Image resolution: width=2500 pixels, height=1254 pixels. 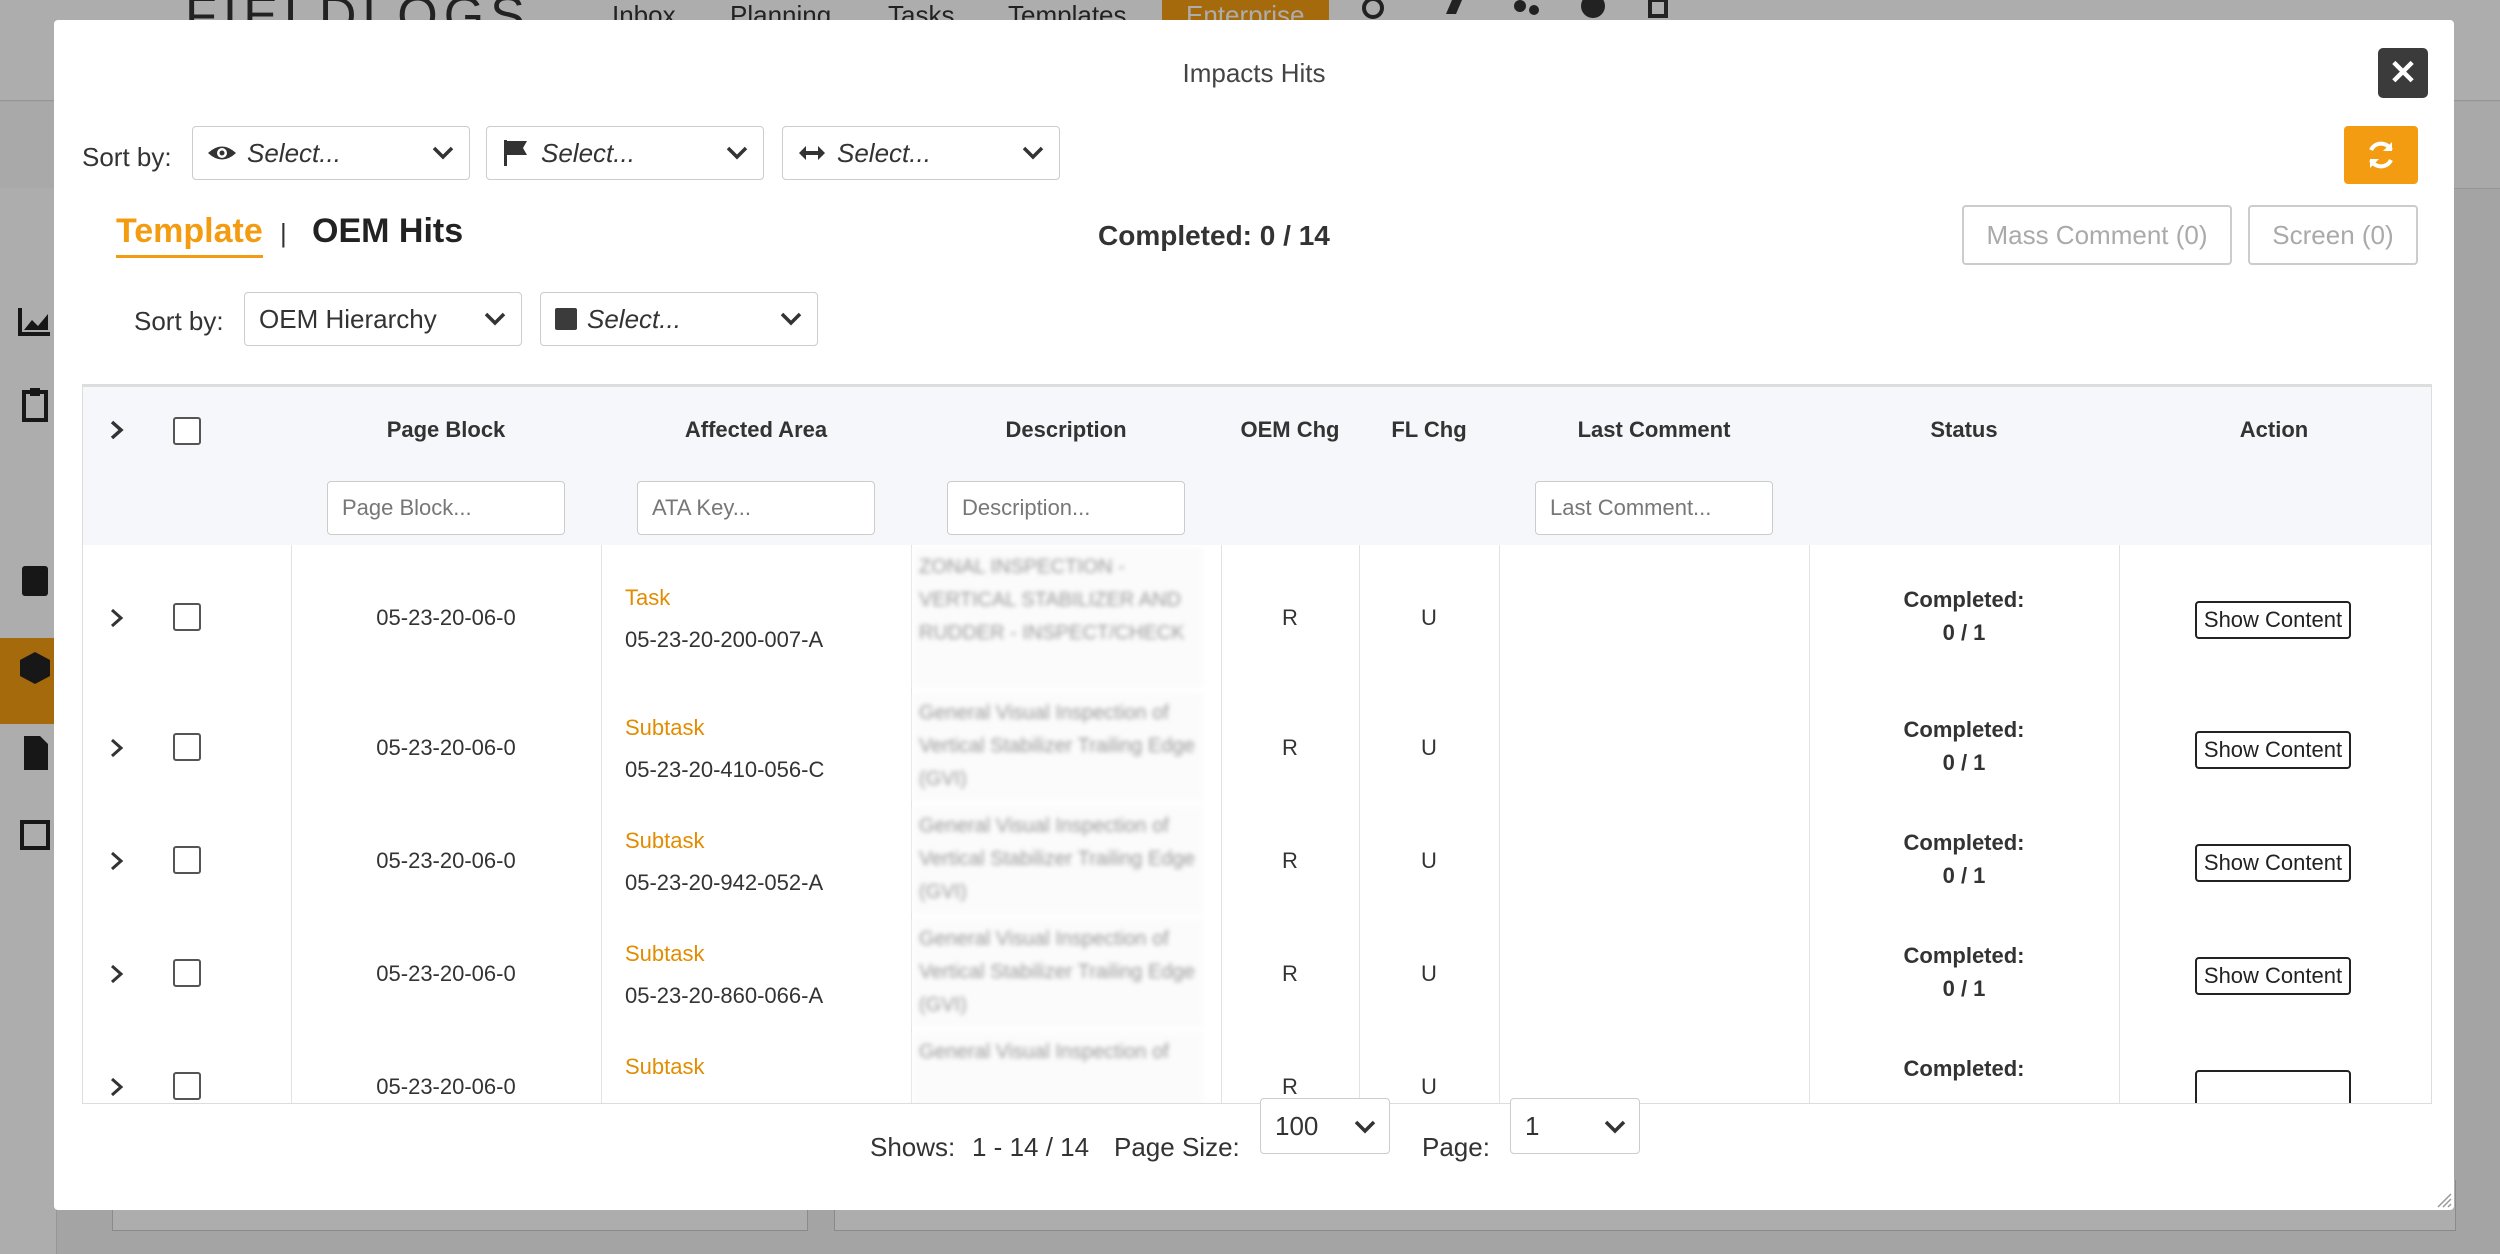 What do you see at coordinates (2444, 1200) in the screenshot?
I see `resize-grip-icon` at bounding box center [2444, 1200].